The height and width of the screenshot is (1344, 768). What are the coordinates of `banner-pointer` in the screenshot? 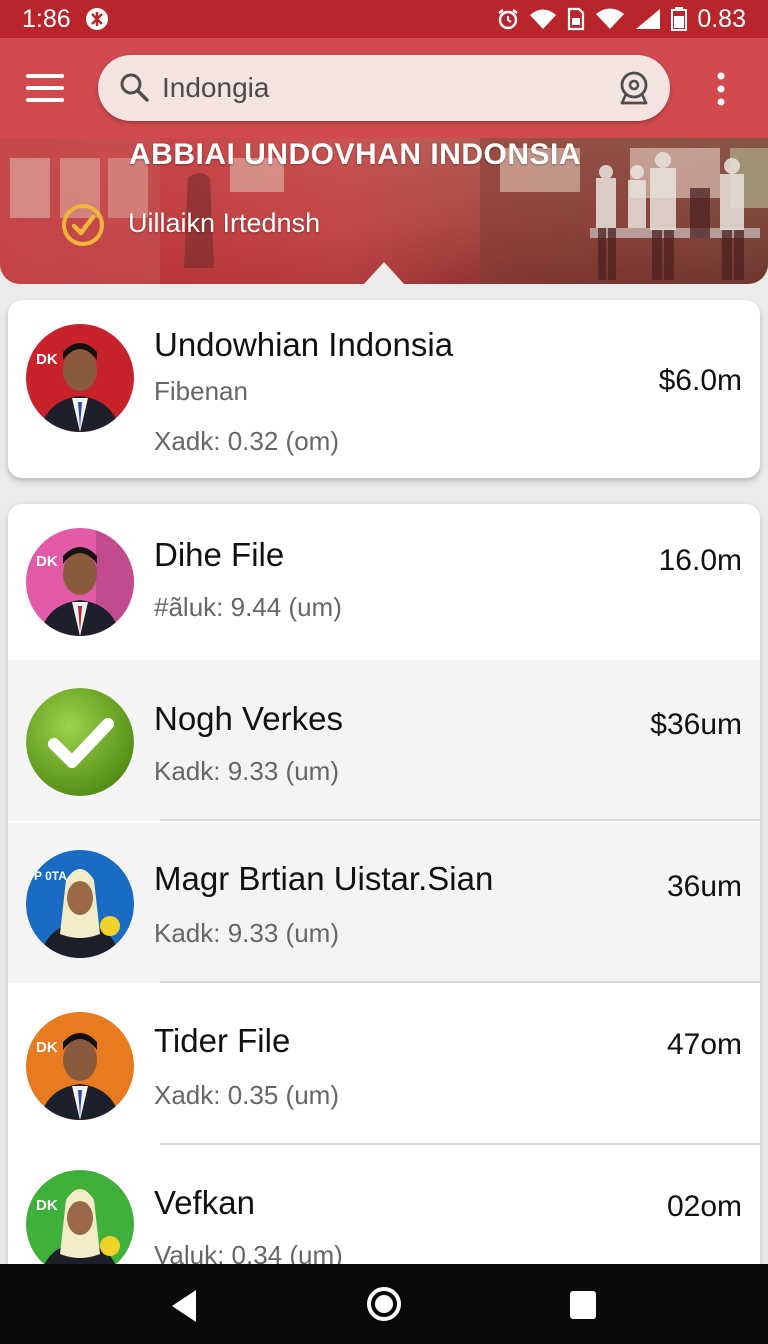 It's located at (384, 273).